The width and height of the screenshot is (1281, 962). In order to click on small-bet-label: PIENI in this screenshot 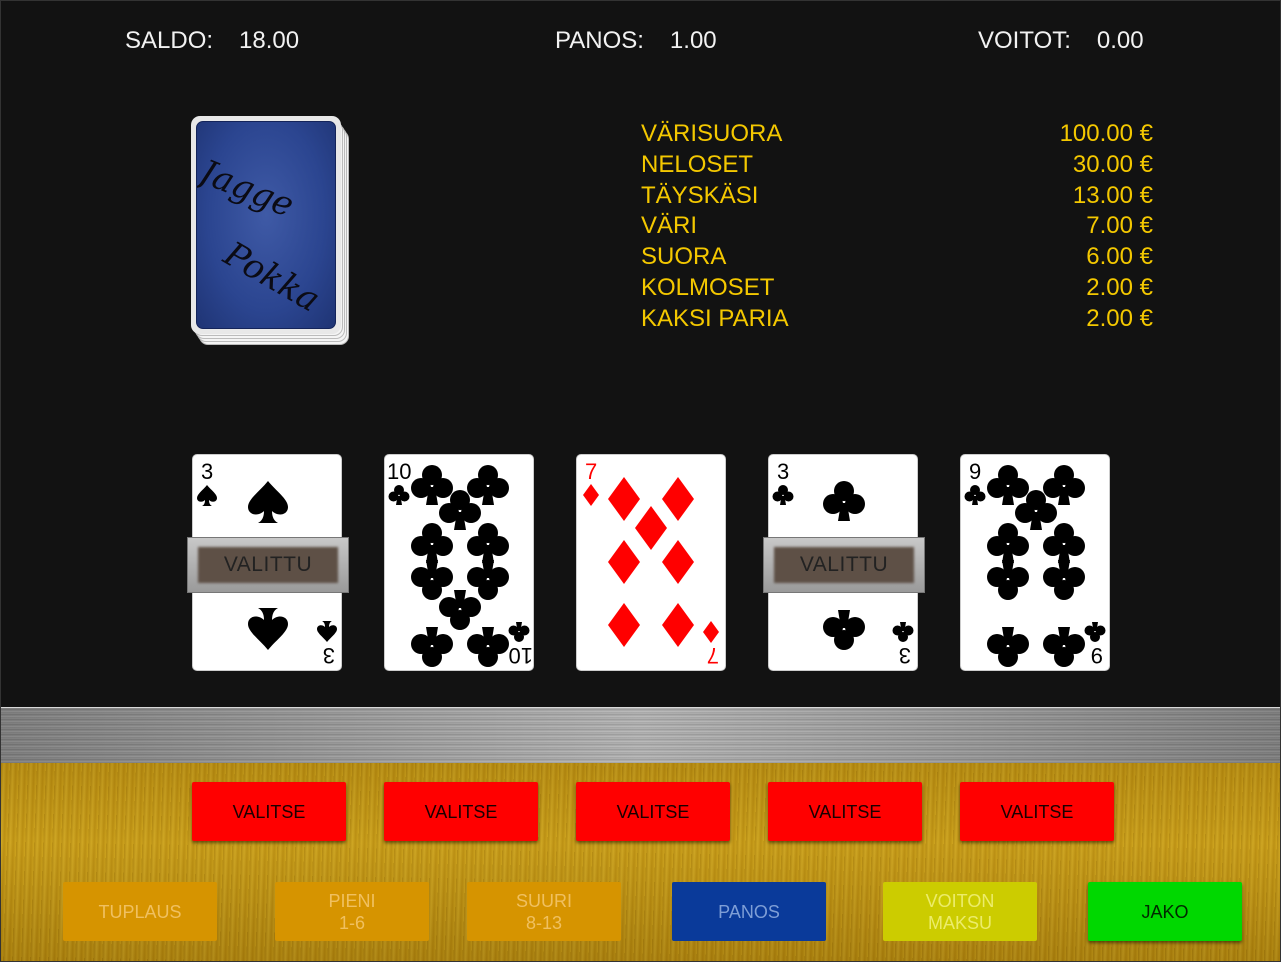, I will do `click(352, 900)`.